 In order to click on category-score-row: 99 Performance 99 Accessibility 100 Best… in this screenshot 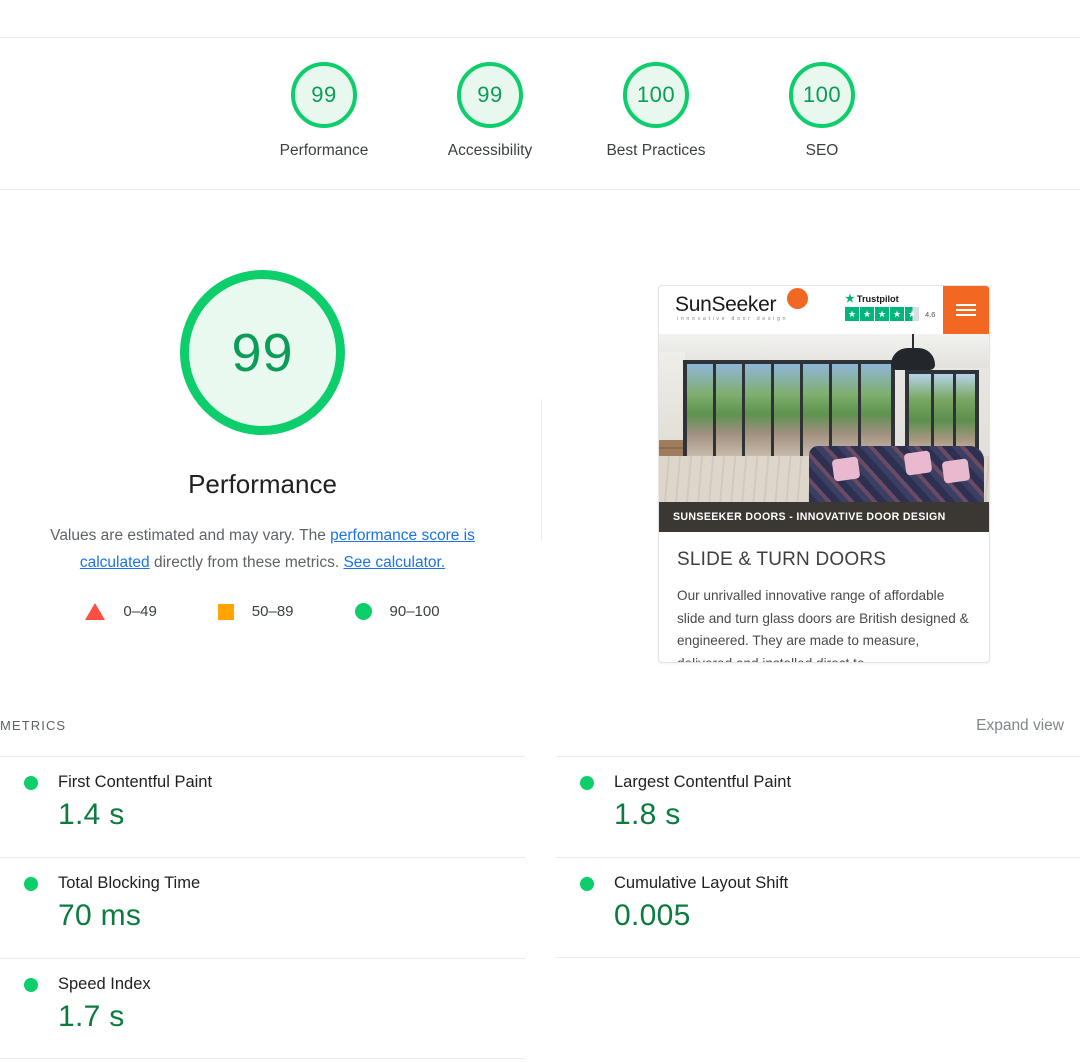, I will do `click(540, 114)`.